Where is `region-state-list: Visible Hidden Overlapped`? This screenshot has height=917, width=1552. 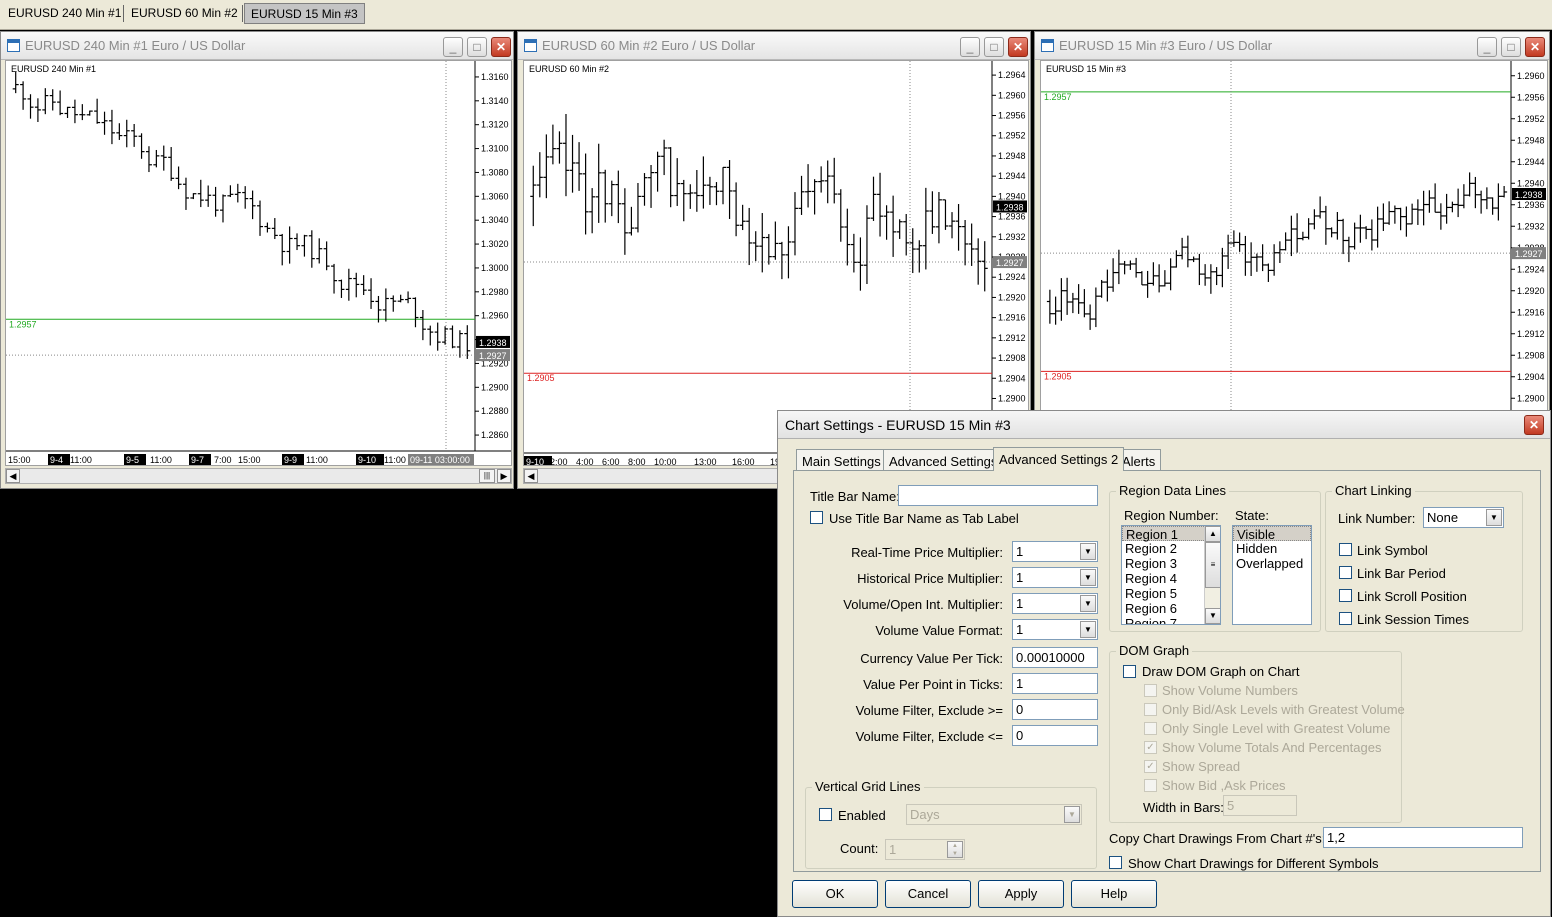 region-state-list: Visible Hidden Overlapped is located at coordinates (1272, 575).